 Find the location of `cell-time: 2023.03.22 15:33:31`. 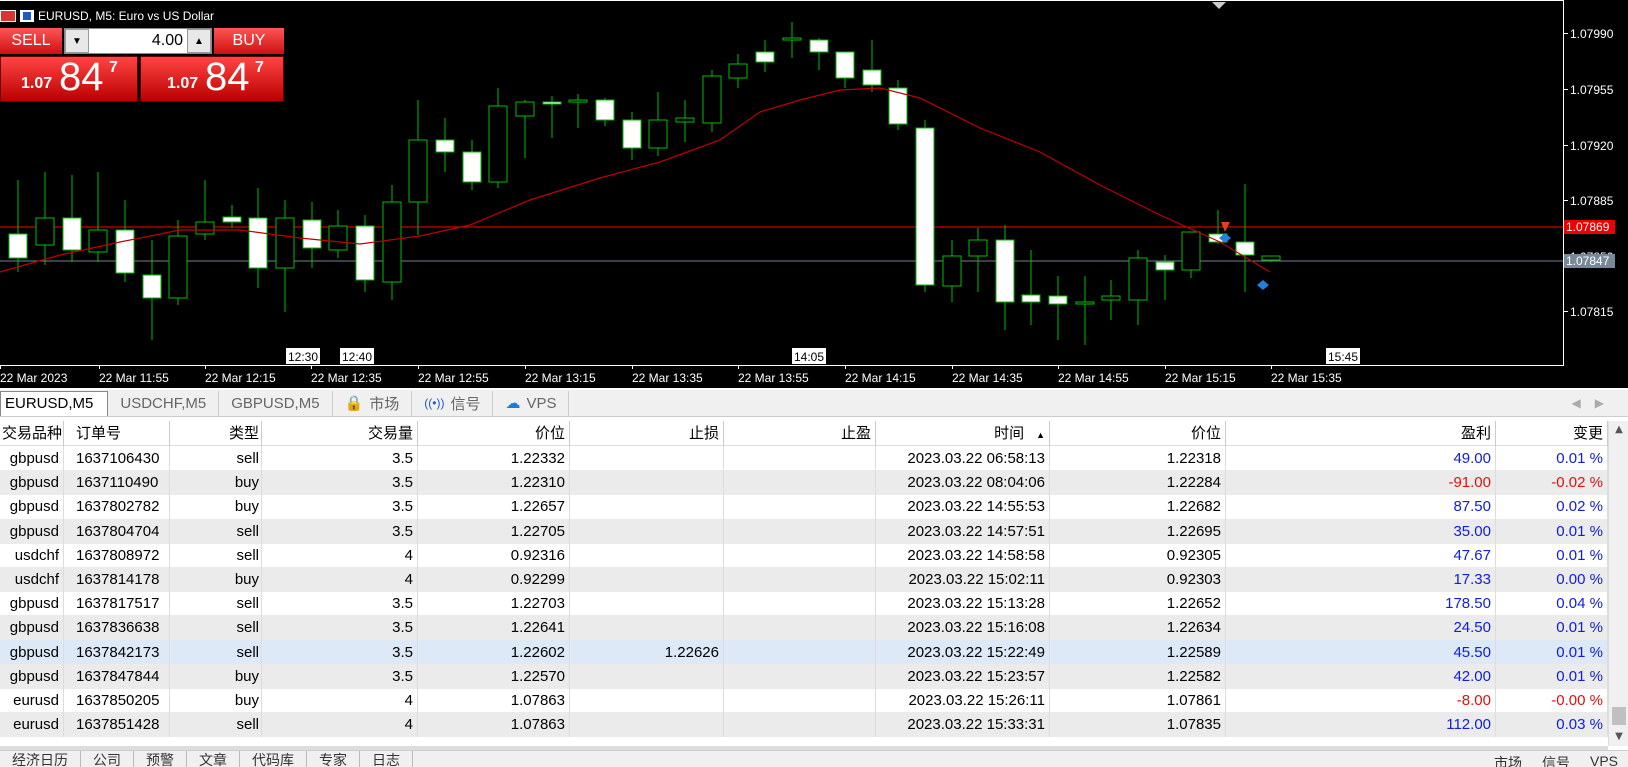

cell-time: 2023.03.22 15:33:31 is located at coordinates (963, 725).